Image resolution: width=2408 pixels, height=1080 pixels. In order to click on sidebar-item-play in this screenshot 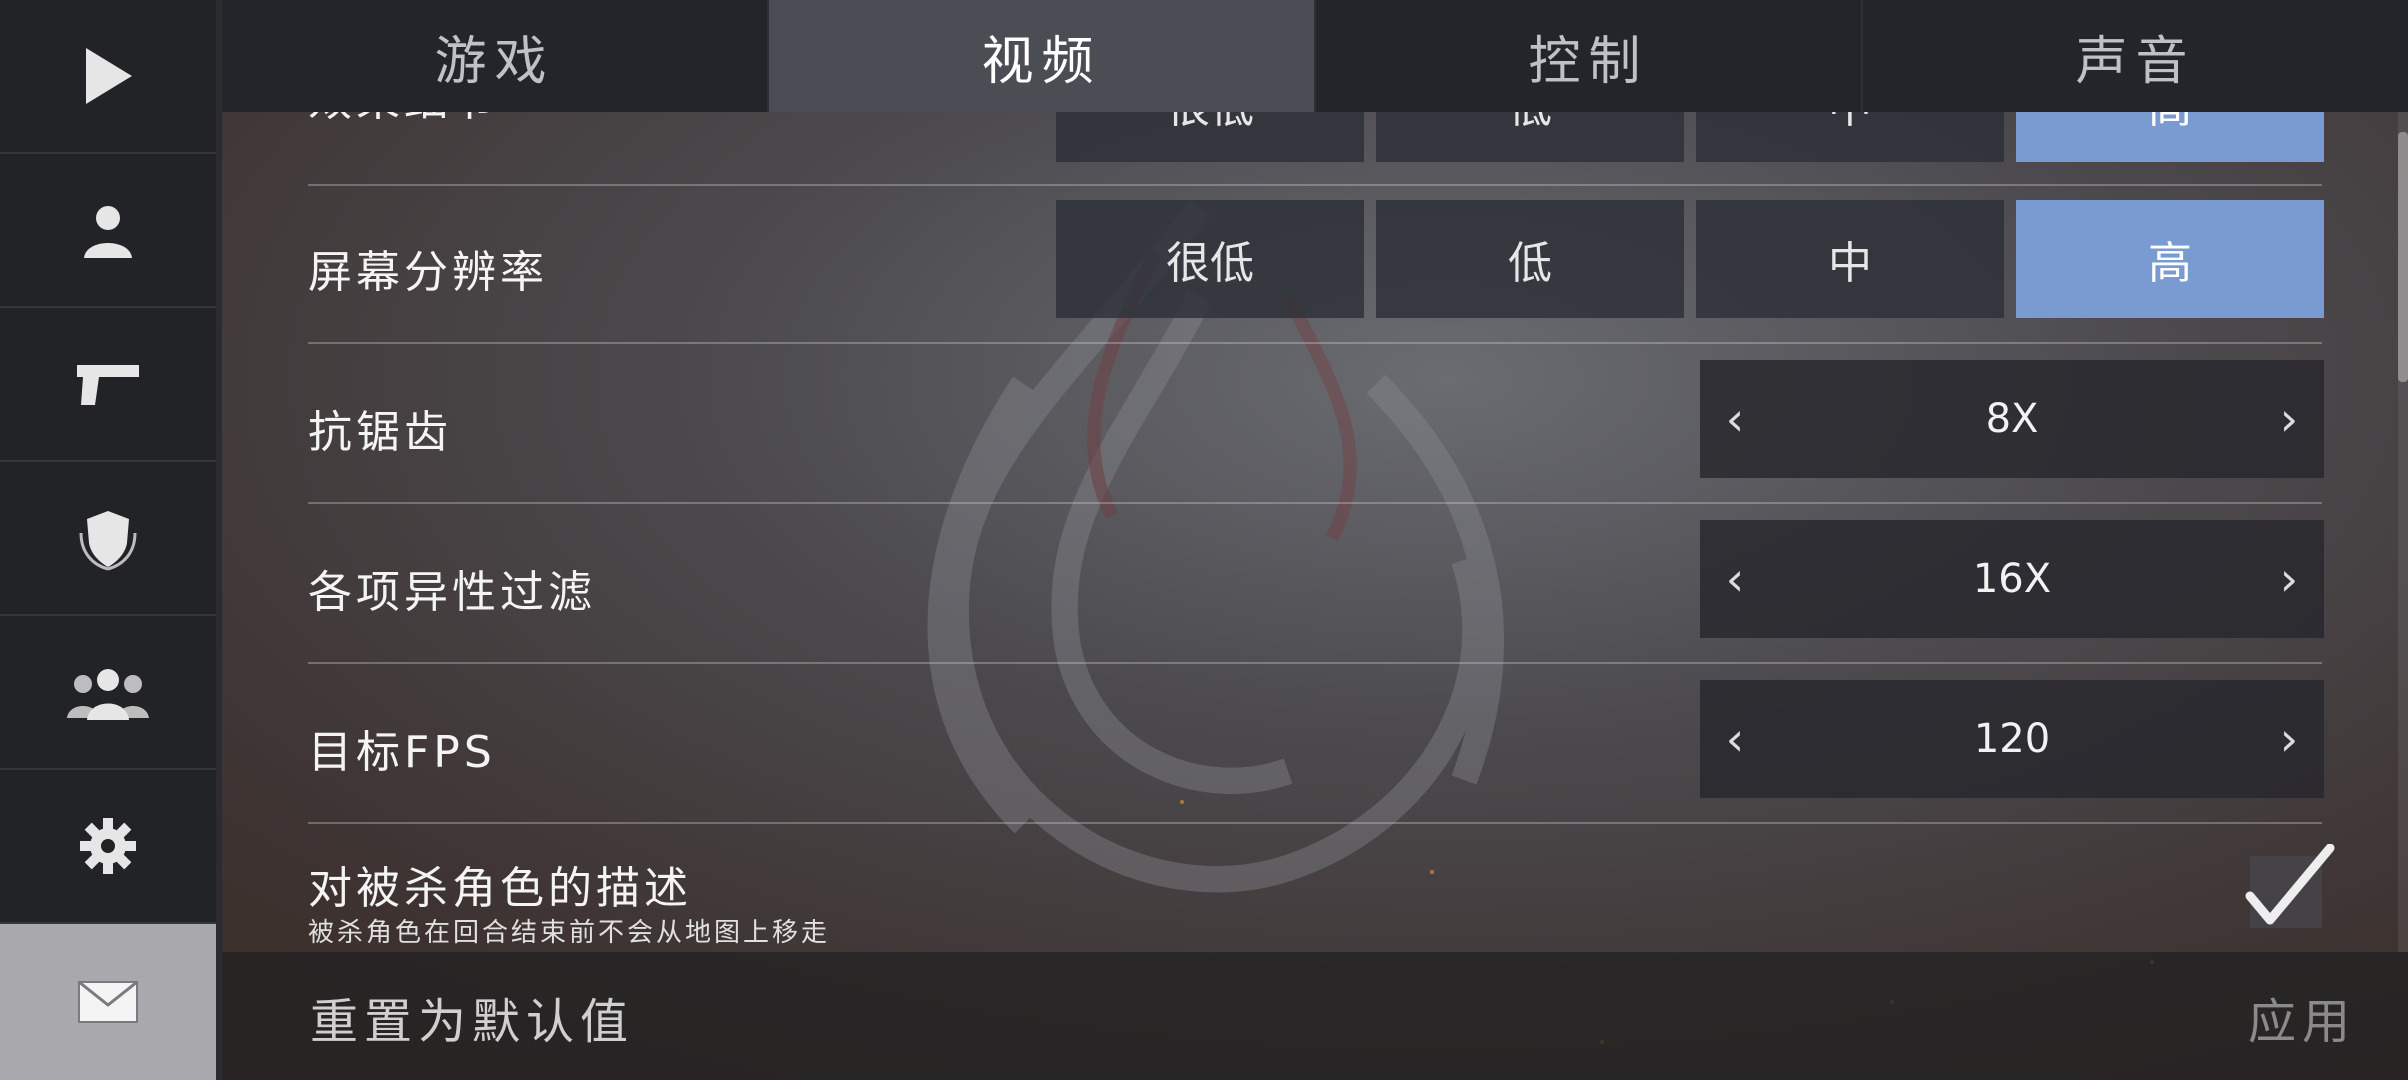, I will do `click(108, 77)`.